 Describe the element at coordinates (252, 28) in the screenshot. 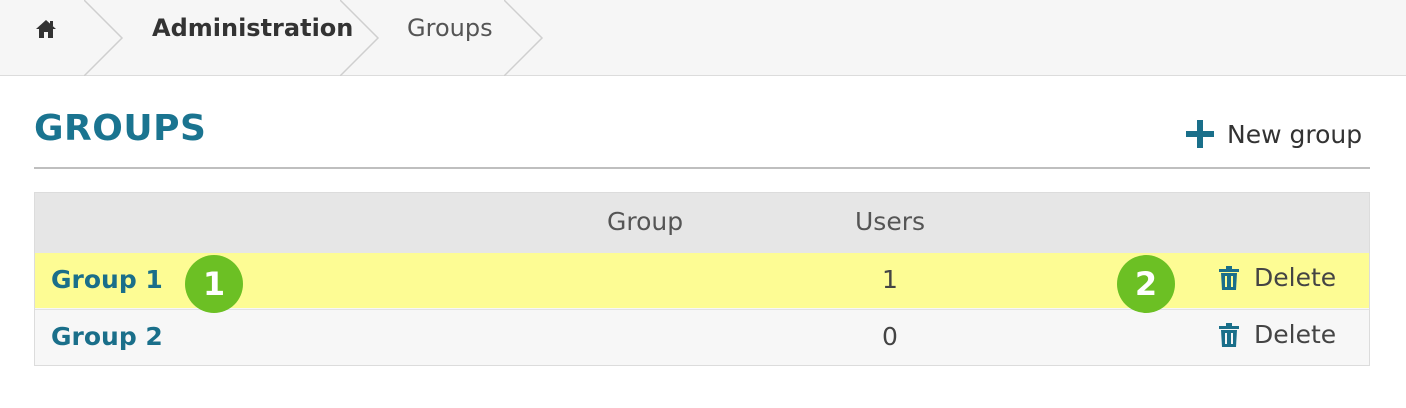

I see `breadcrumb-item-administration: Administration` at that location.